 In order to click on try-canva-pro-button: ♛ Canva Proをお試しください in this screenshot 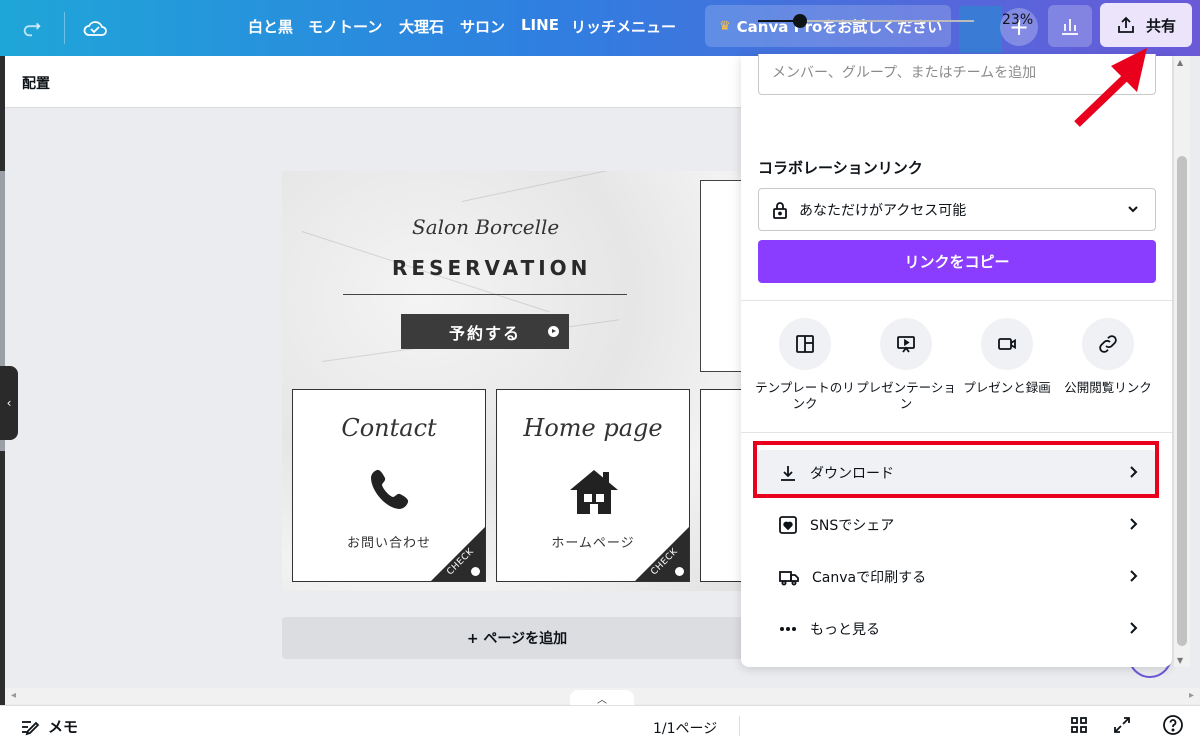, I will do `click(828, 26)`.